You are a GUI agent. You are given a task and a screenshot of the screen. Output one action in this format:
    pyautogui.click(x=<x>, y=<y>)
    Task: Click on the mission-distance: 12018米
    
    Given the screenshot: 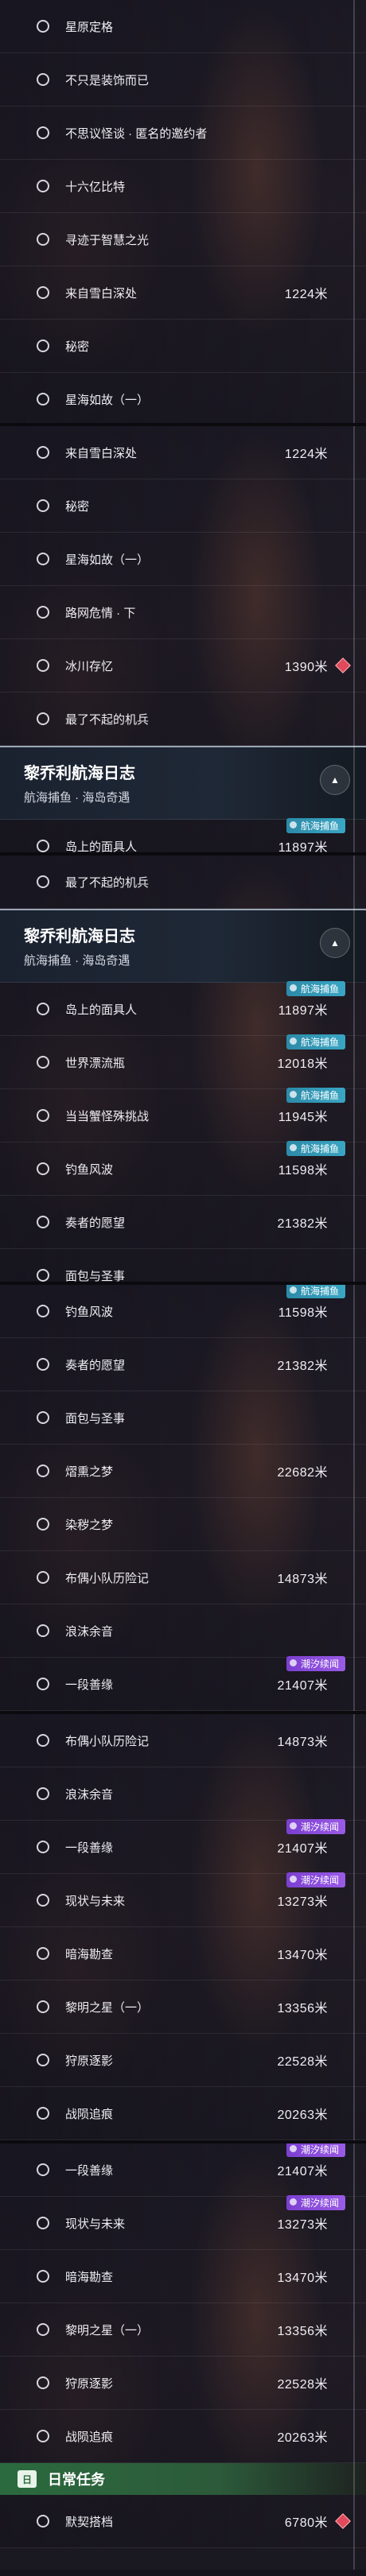 What is the action you would take?
    pyautogui.click(x=302, y=1064)
    